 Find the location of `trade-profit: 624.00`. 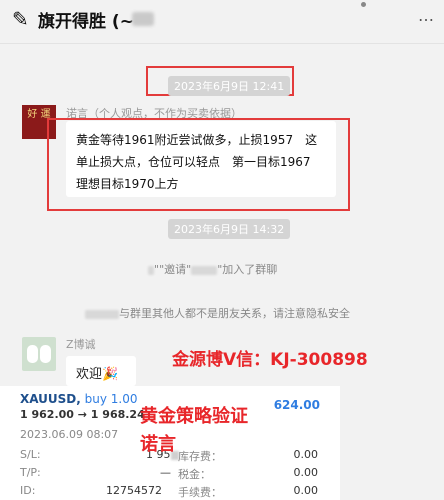

trade-profit: 624.00 is located at coordinates (296, 405).